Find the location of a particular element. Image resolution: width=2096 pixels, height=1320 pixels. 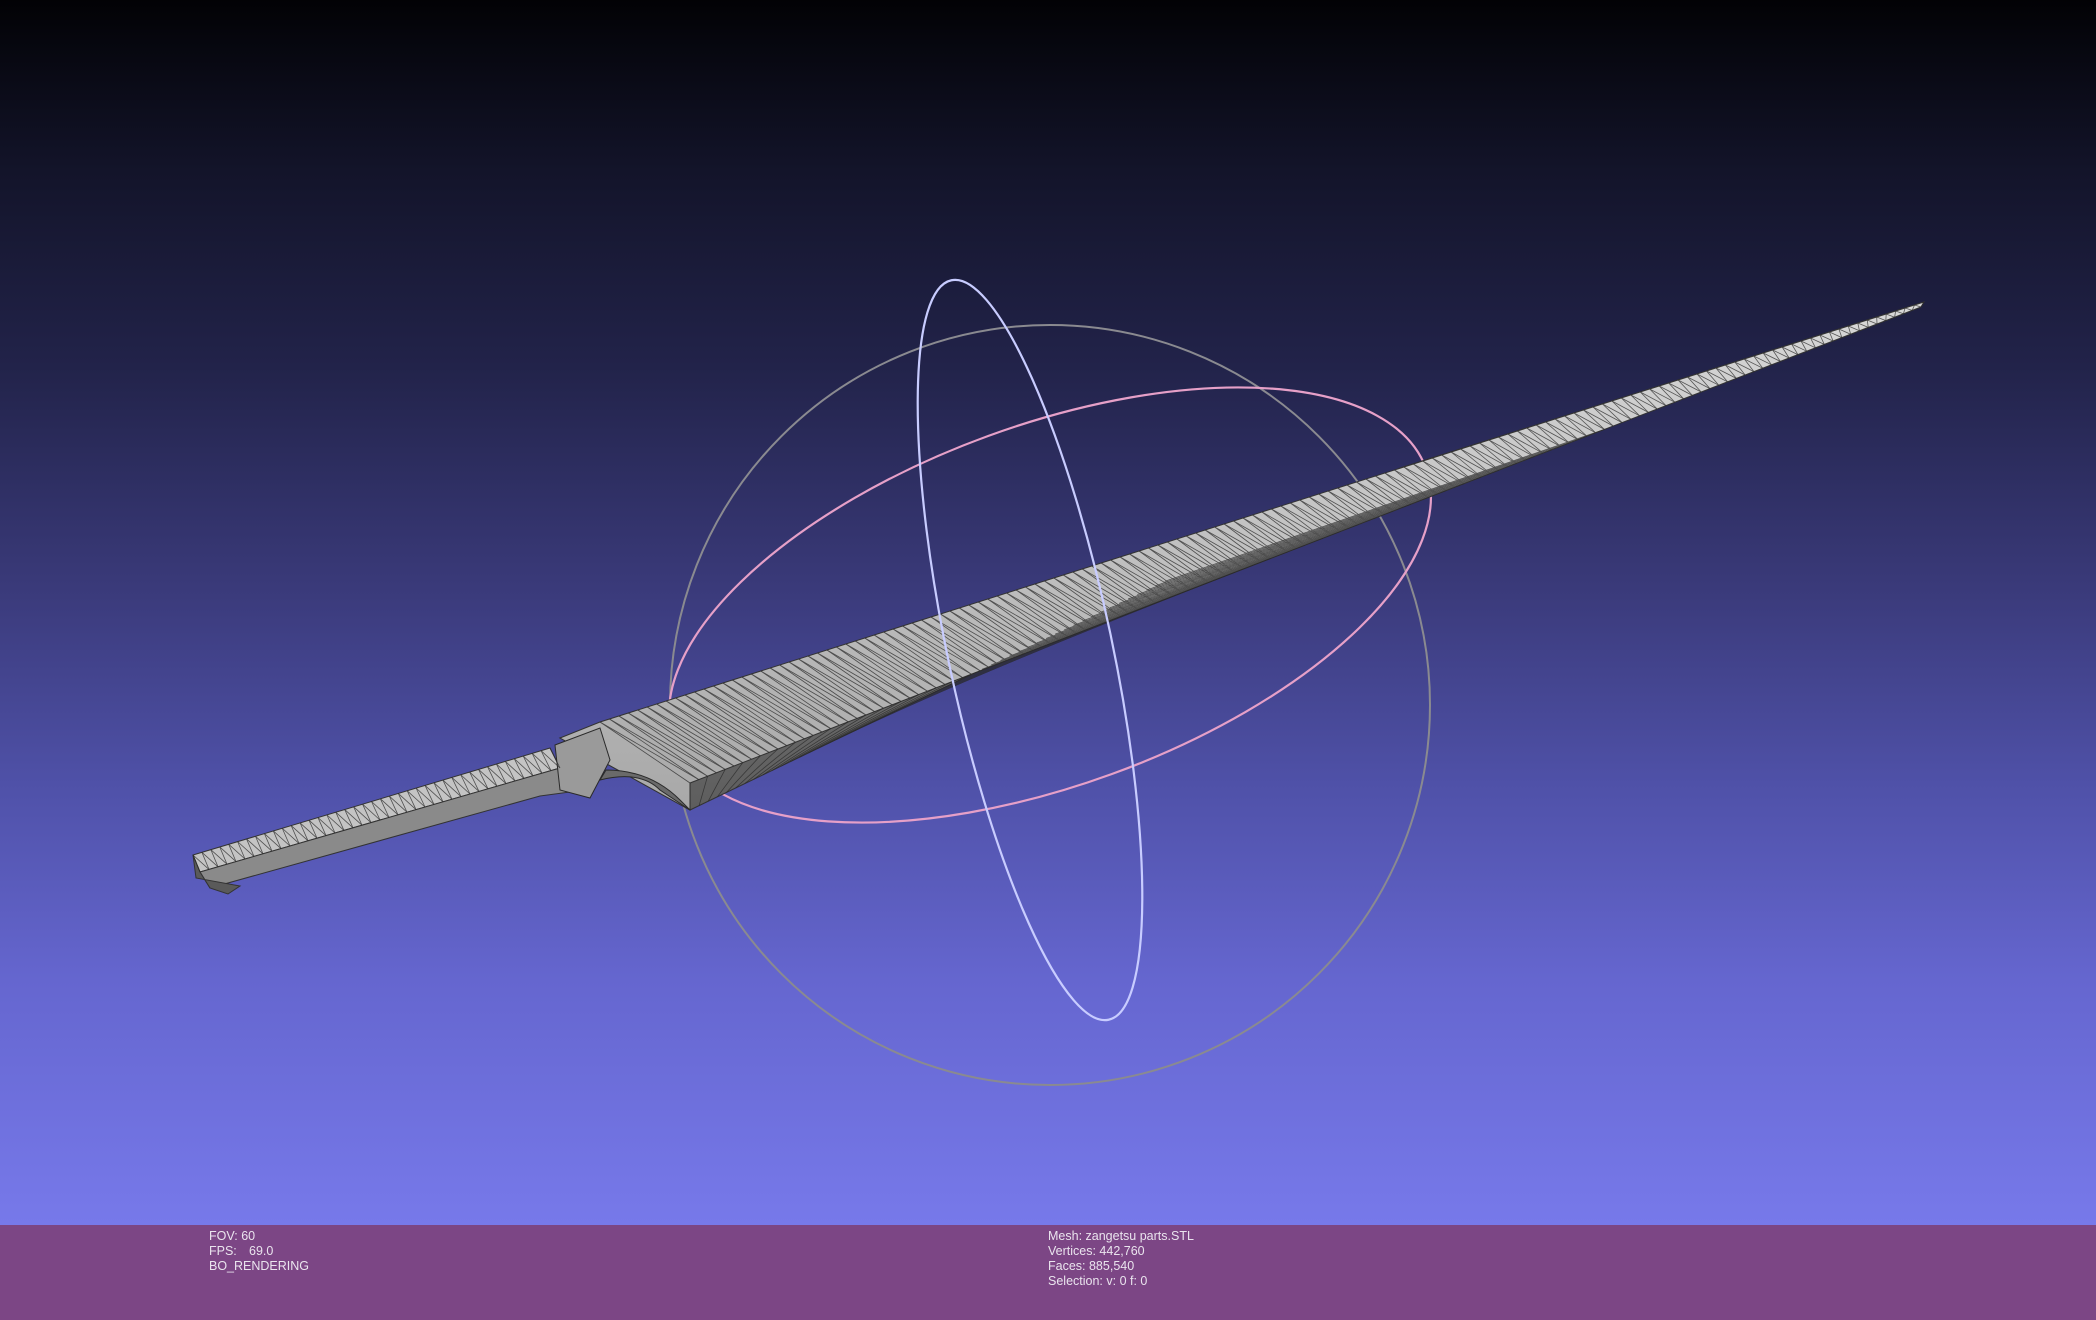

render-mode: BO_RENDERING is located at coordinates (259, 1266).